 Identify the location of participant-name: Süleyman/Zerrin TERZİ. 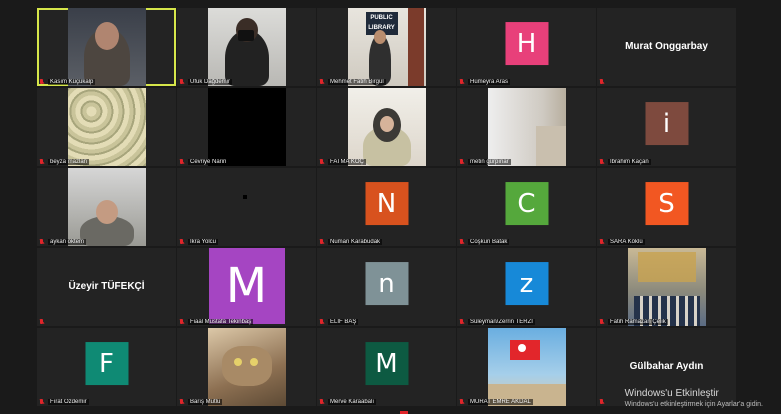
(501, 322).